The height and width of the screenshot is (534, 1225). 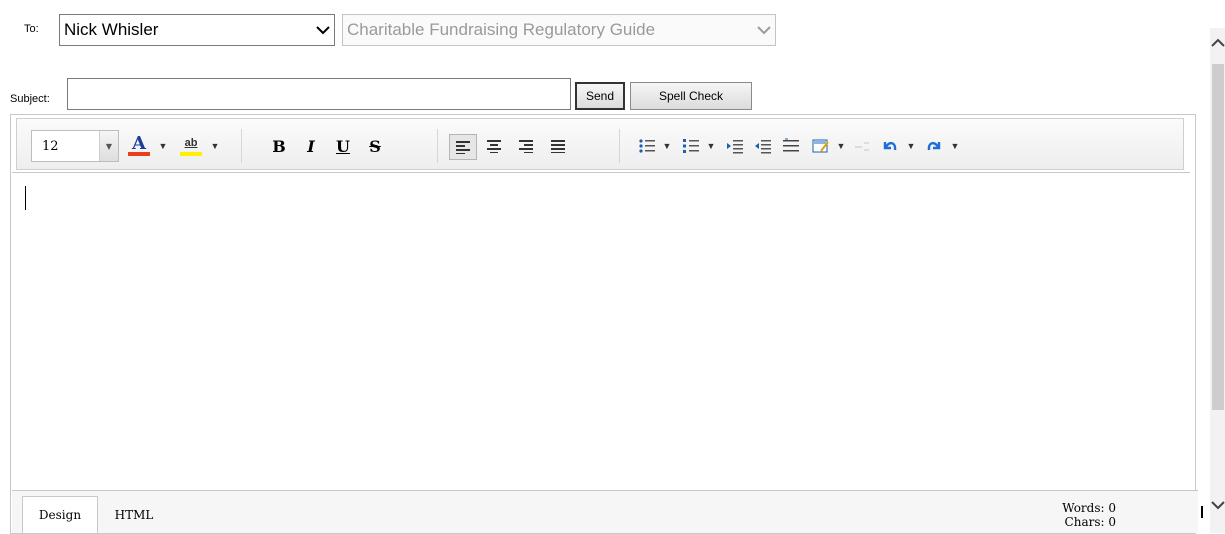 I want to click on indent-button, so click(x=735, y=146).